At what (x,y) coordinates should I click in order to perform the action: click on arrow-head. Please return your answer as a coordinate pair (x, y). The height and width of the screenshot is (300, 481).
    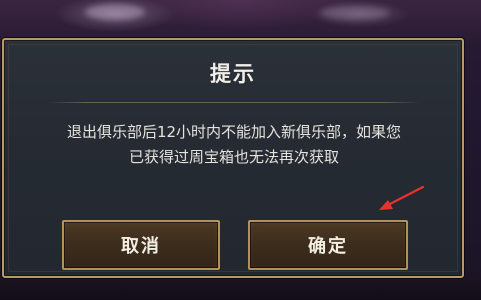
    Looking at the image, I should click on (386, 205).